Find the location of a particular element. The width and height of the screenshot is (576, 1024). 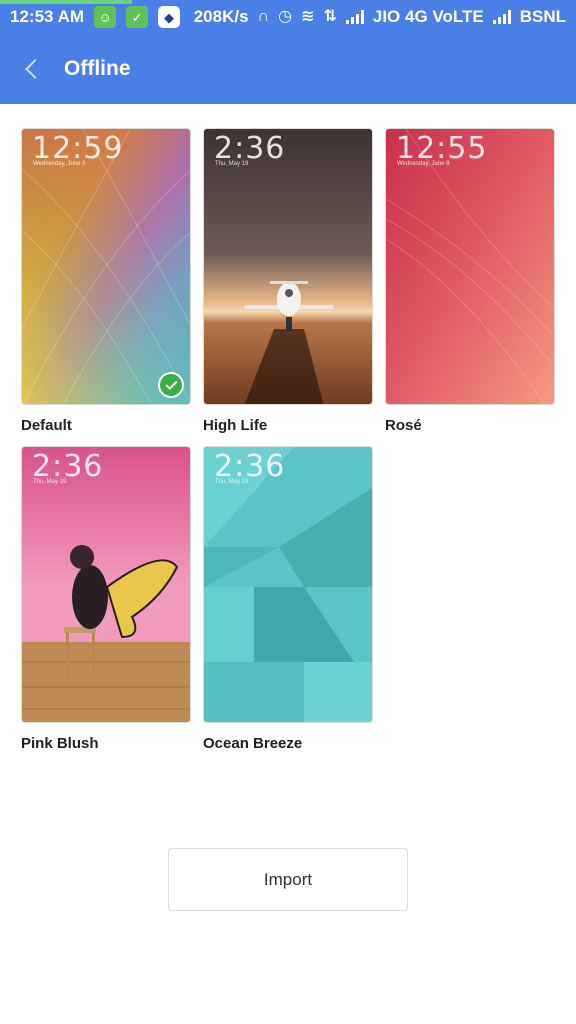

download-progress-line is located at coordinates (66, 2).